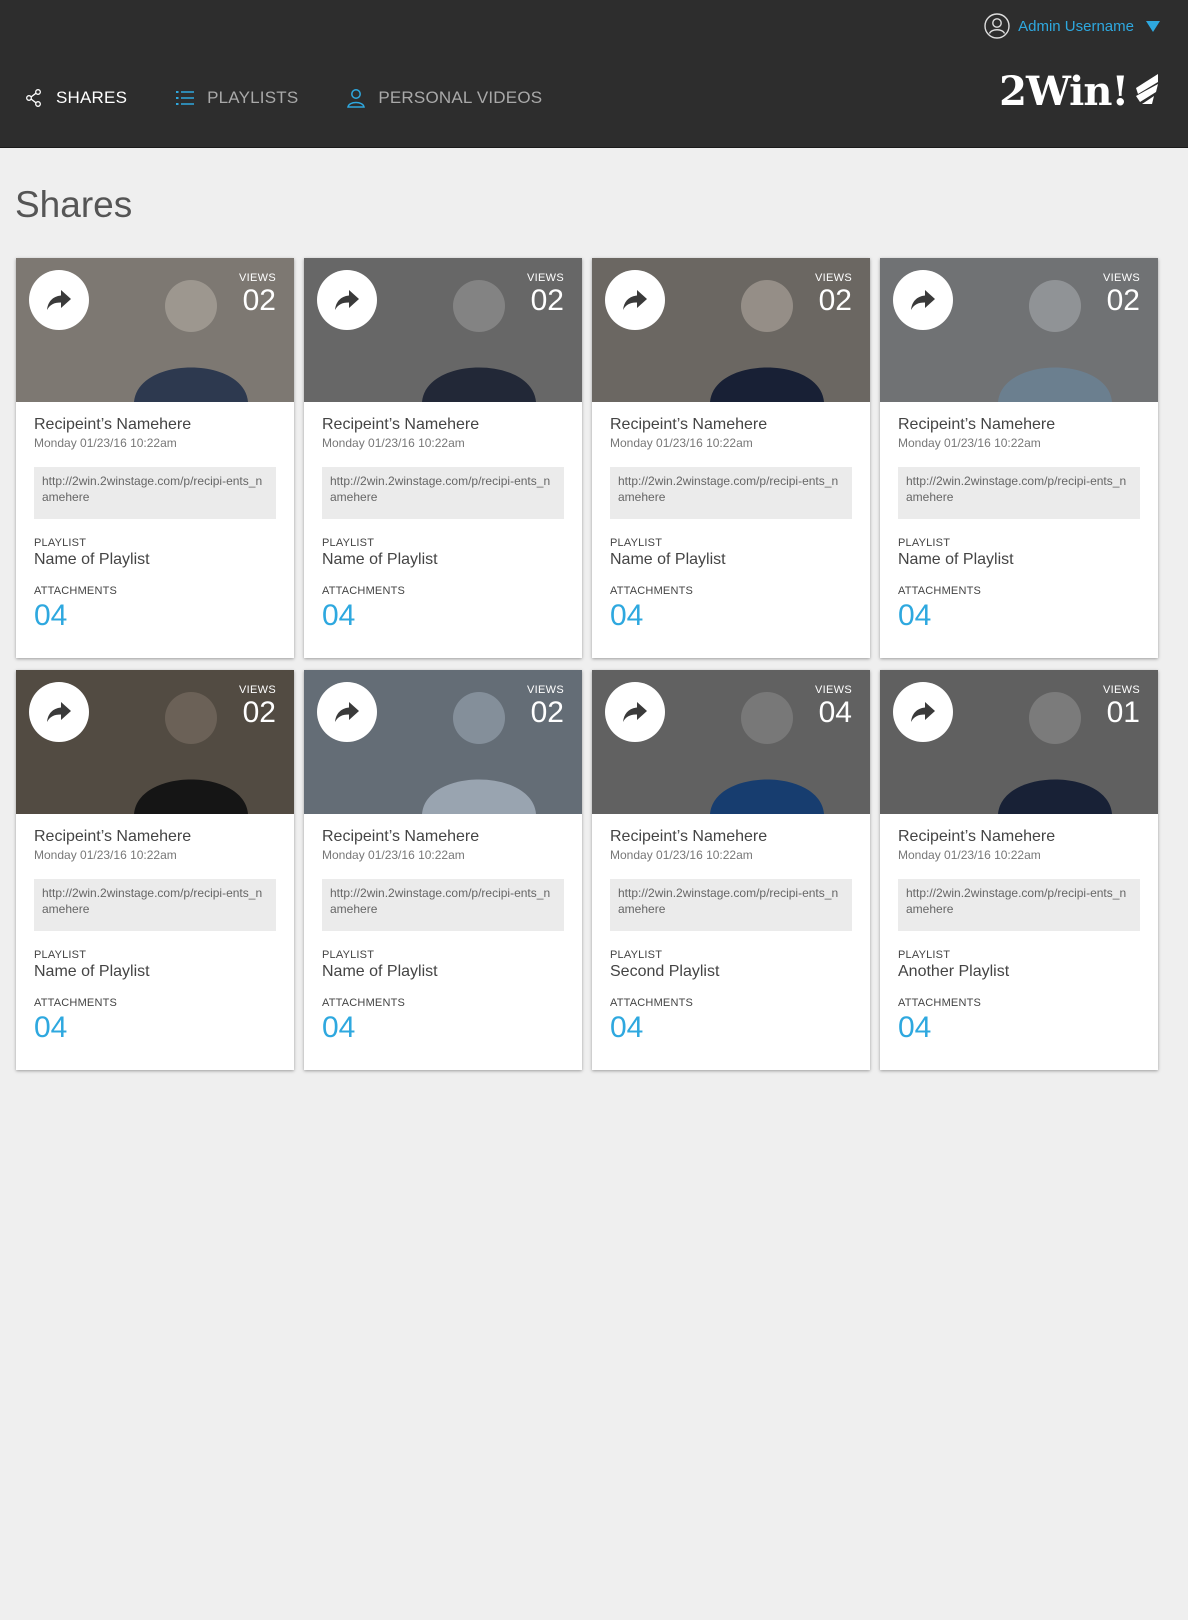 The image size is (1188, 1620). I want to click on user-menu: Admin Username, so click(1072, 26).